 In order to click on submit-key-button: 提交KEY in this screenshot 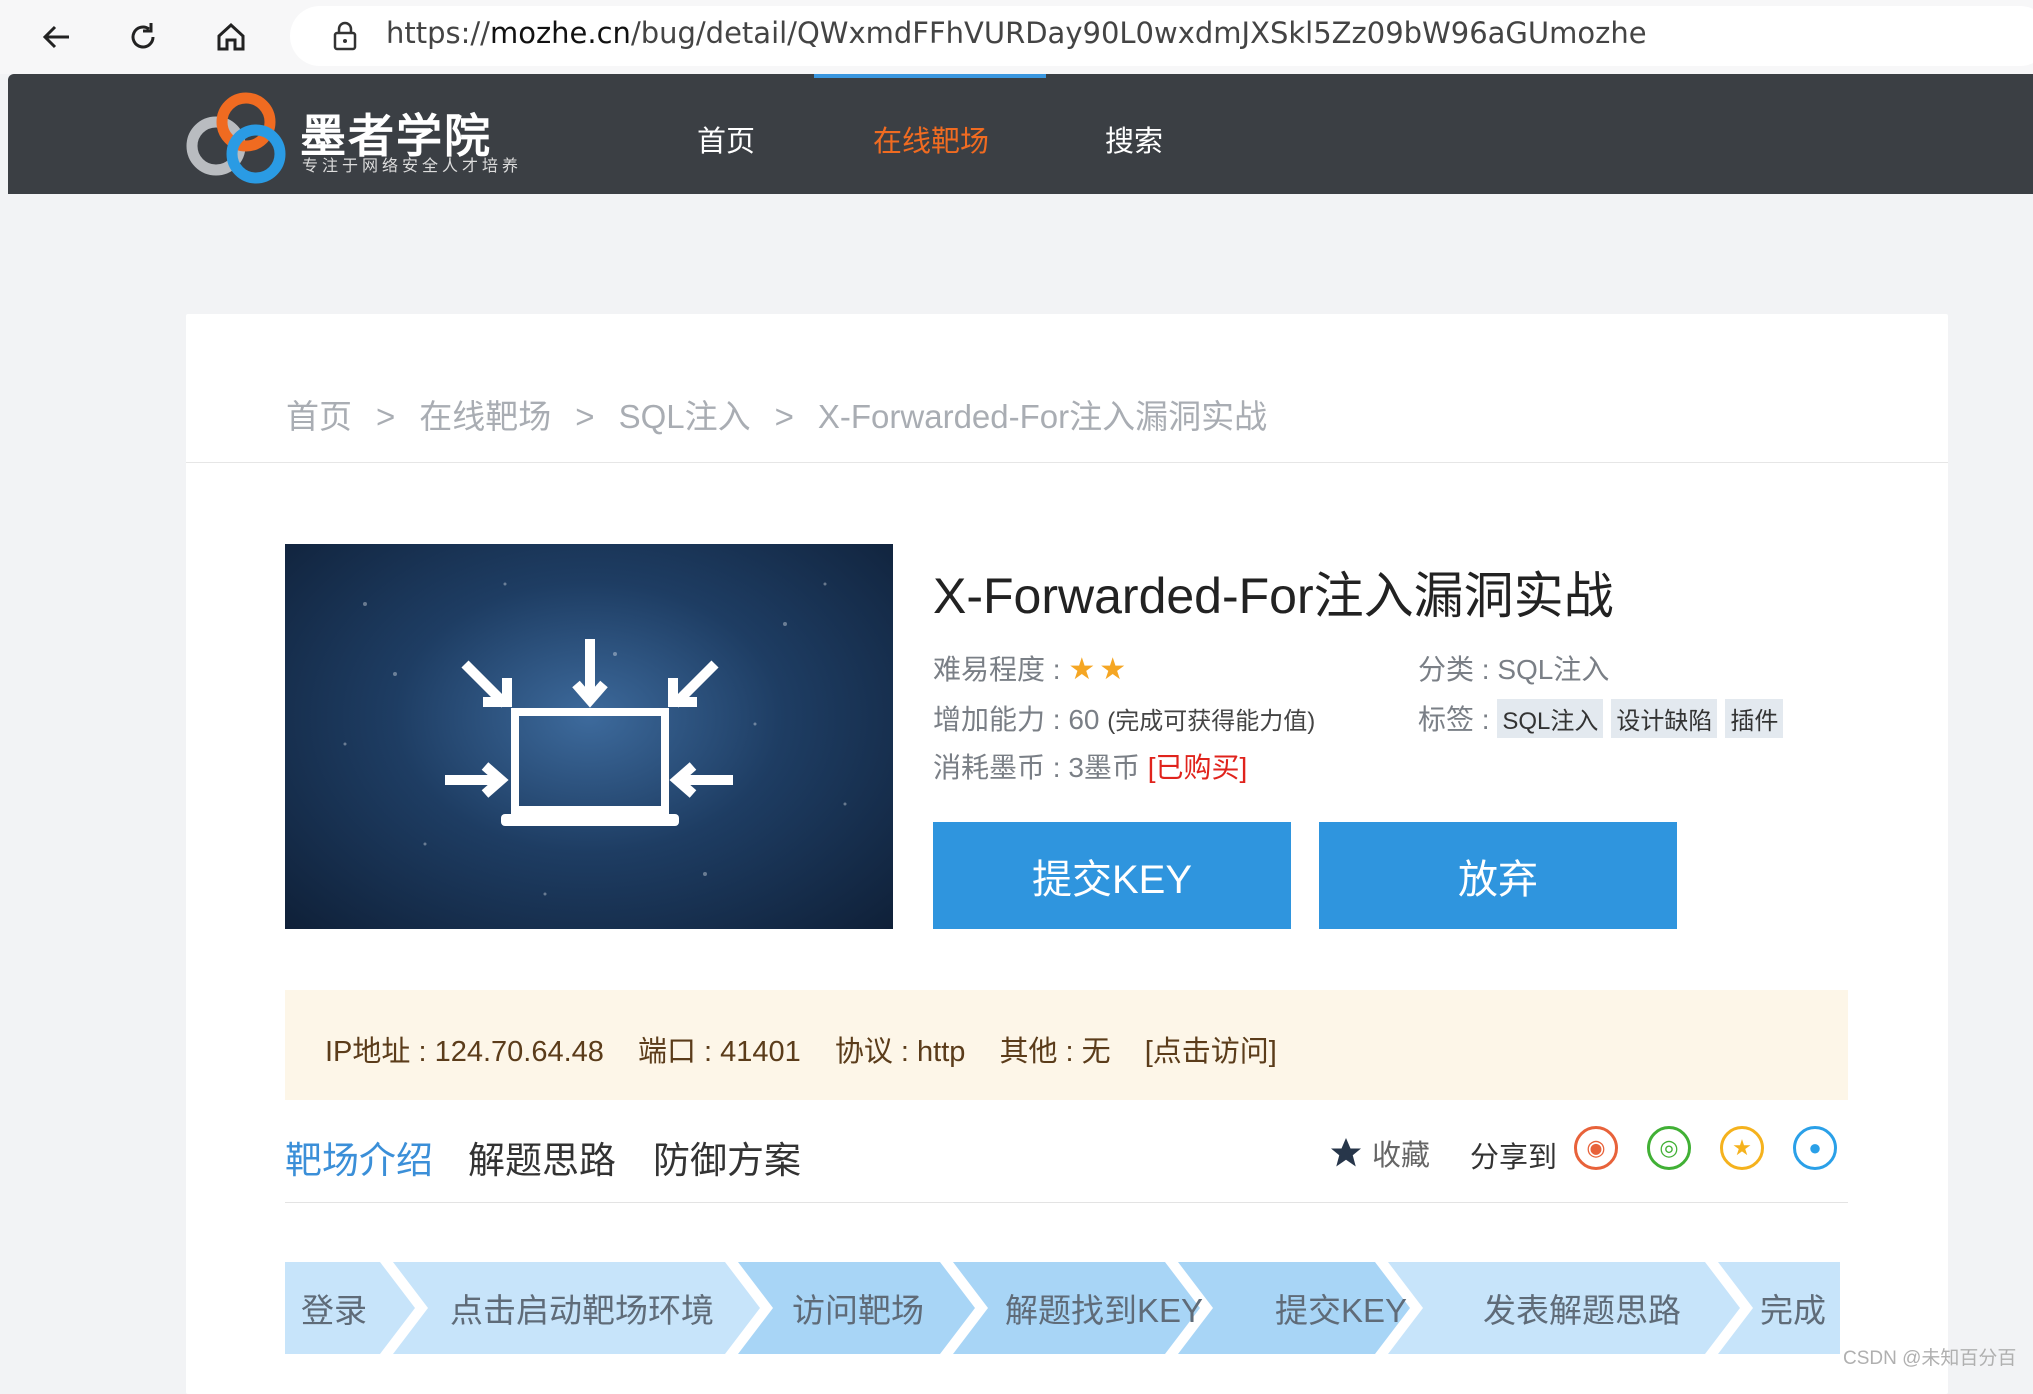, I will do `click(1112, 875)`.